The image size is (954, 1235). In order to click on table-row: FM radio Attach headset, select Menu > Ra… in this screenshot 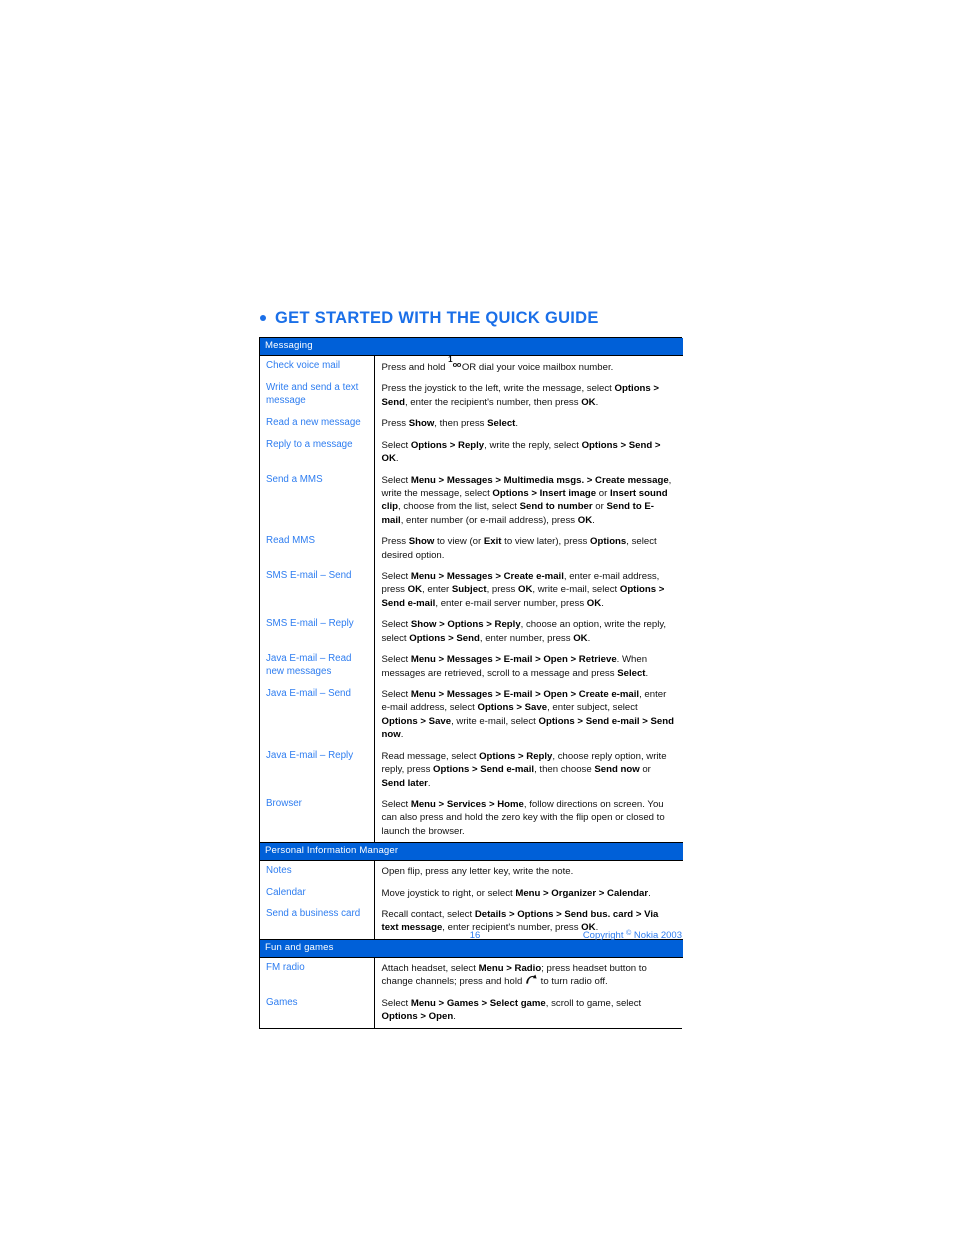, I will do `click(471, 975)`.